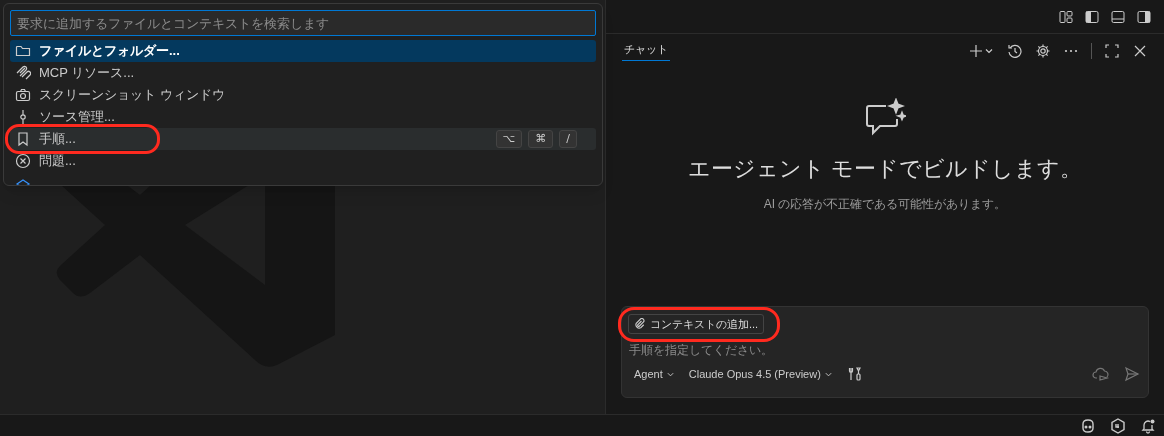 This screenshot has height=436, width=1164. What do you see at coordinates (885, 169) in the screenshot?
I see `empty-state-heading: エージェント モードでビルドします。` at bounding box center [885, 169].